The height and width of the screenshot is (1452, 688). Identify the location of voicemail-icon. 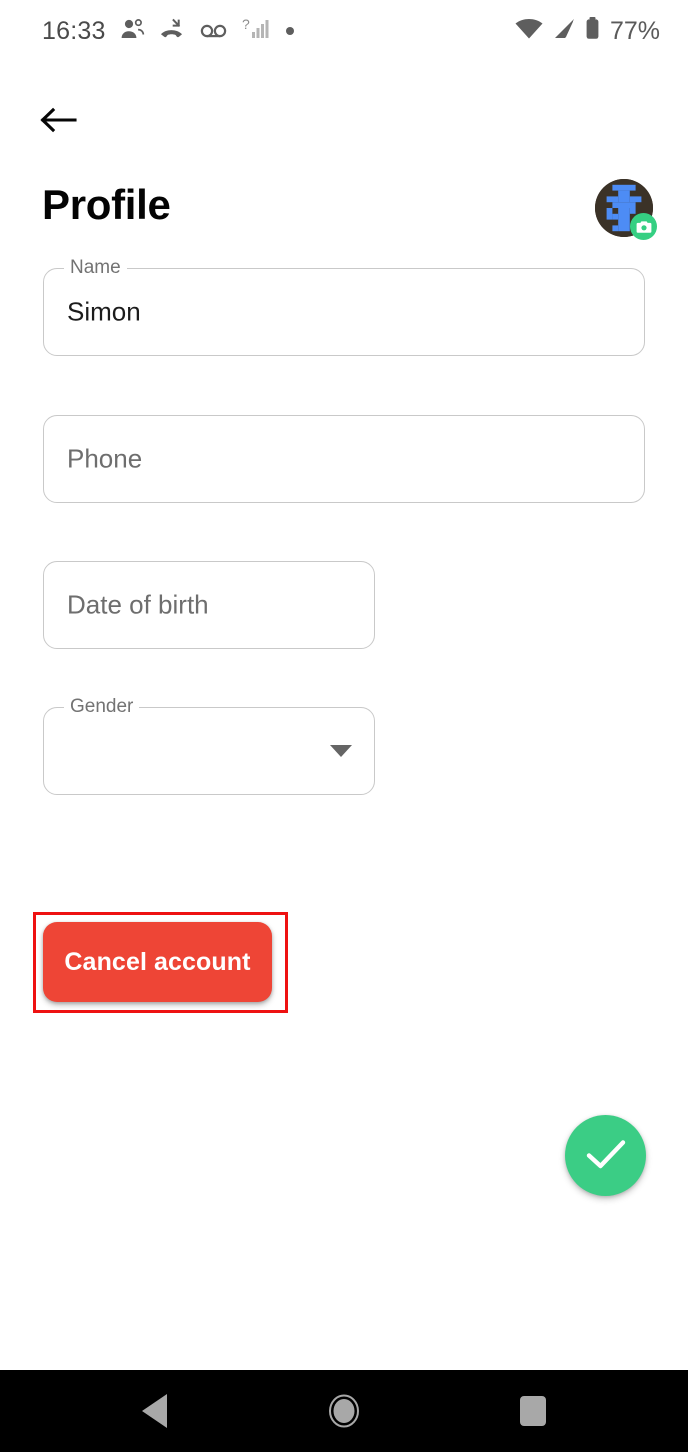
(214, 31).